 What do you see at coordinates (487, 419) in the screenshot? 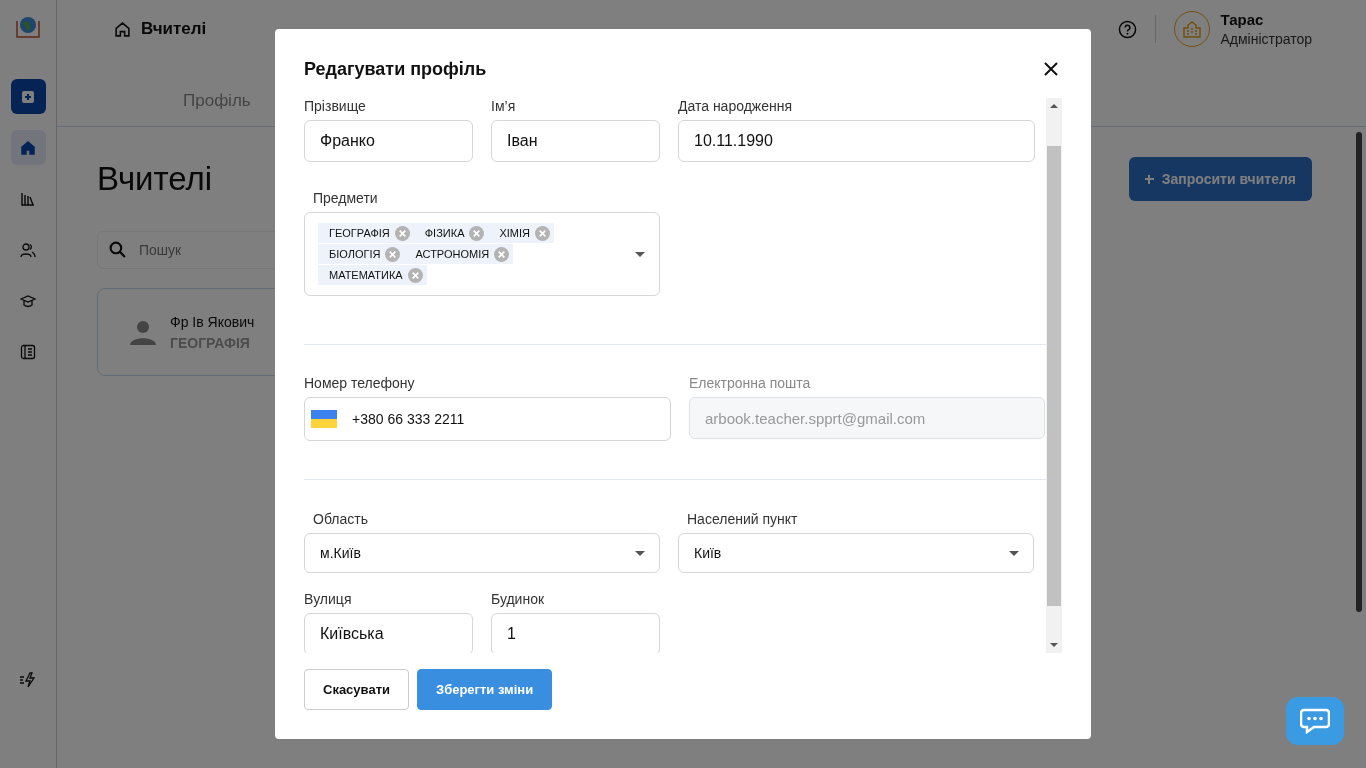
I see `phone-field: +380 66 333 2211` at bounding box center [487, 419].